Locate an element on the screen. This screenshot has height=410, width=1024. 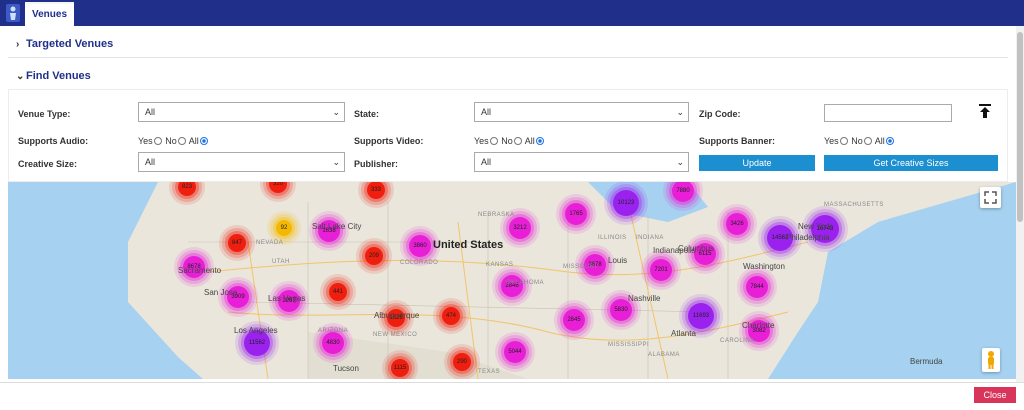
banner-yes-label: Yes is located at coordinates (831, 141).